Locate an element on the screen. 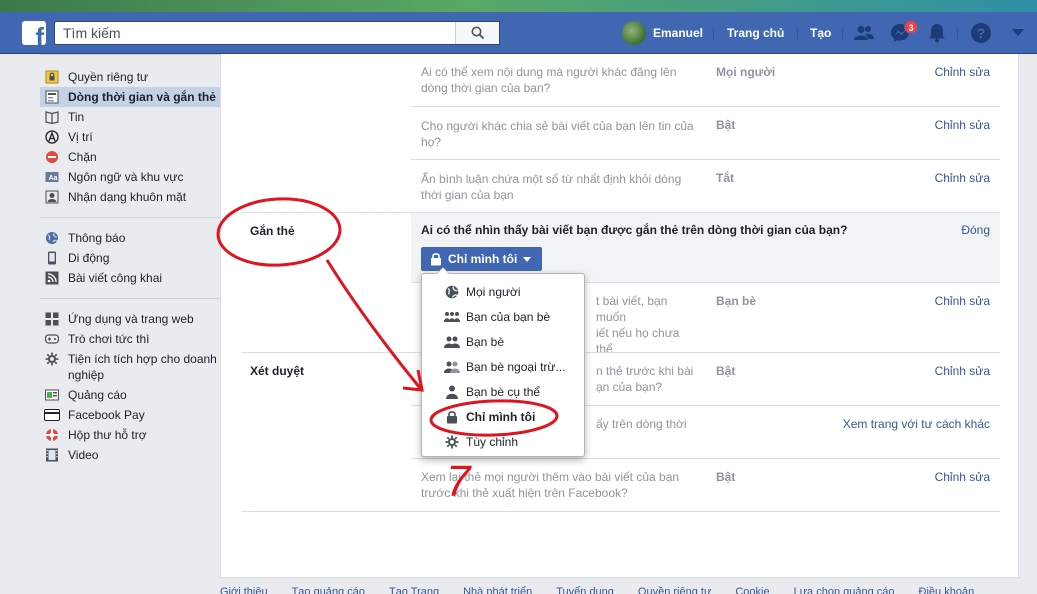  help-icon: ? is located at coordinates (981, 33).